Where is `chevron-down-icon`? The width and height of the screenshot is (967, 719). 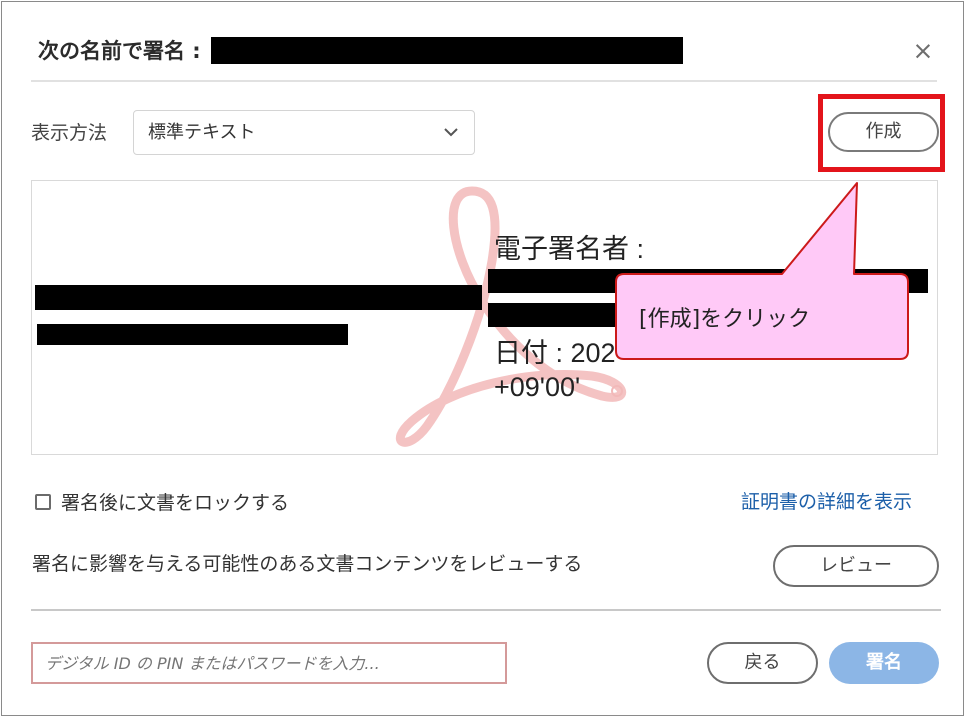 chevron-down-icon is located at coordinates (451, 132).